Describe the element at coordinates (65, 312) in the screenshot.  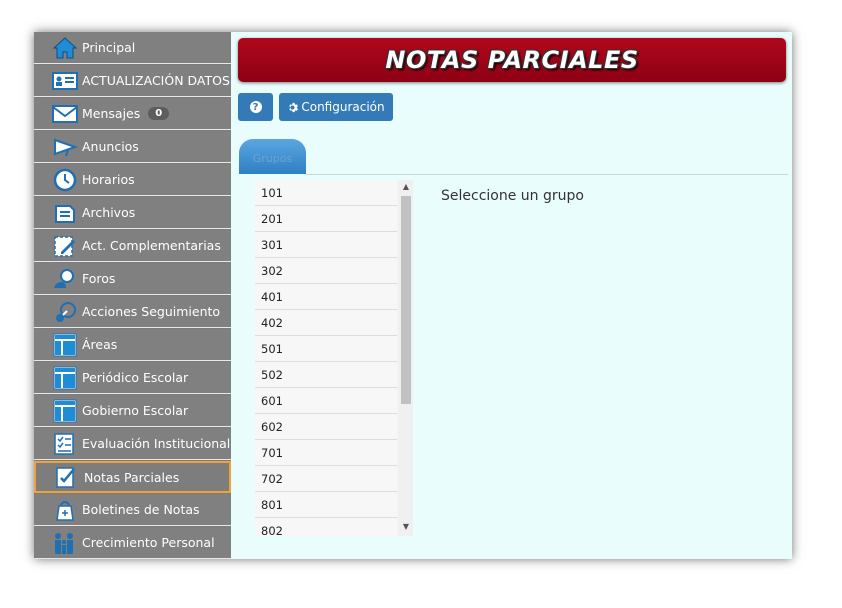
I see `tracking-icon` at that location.